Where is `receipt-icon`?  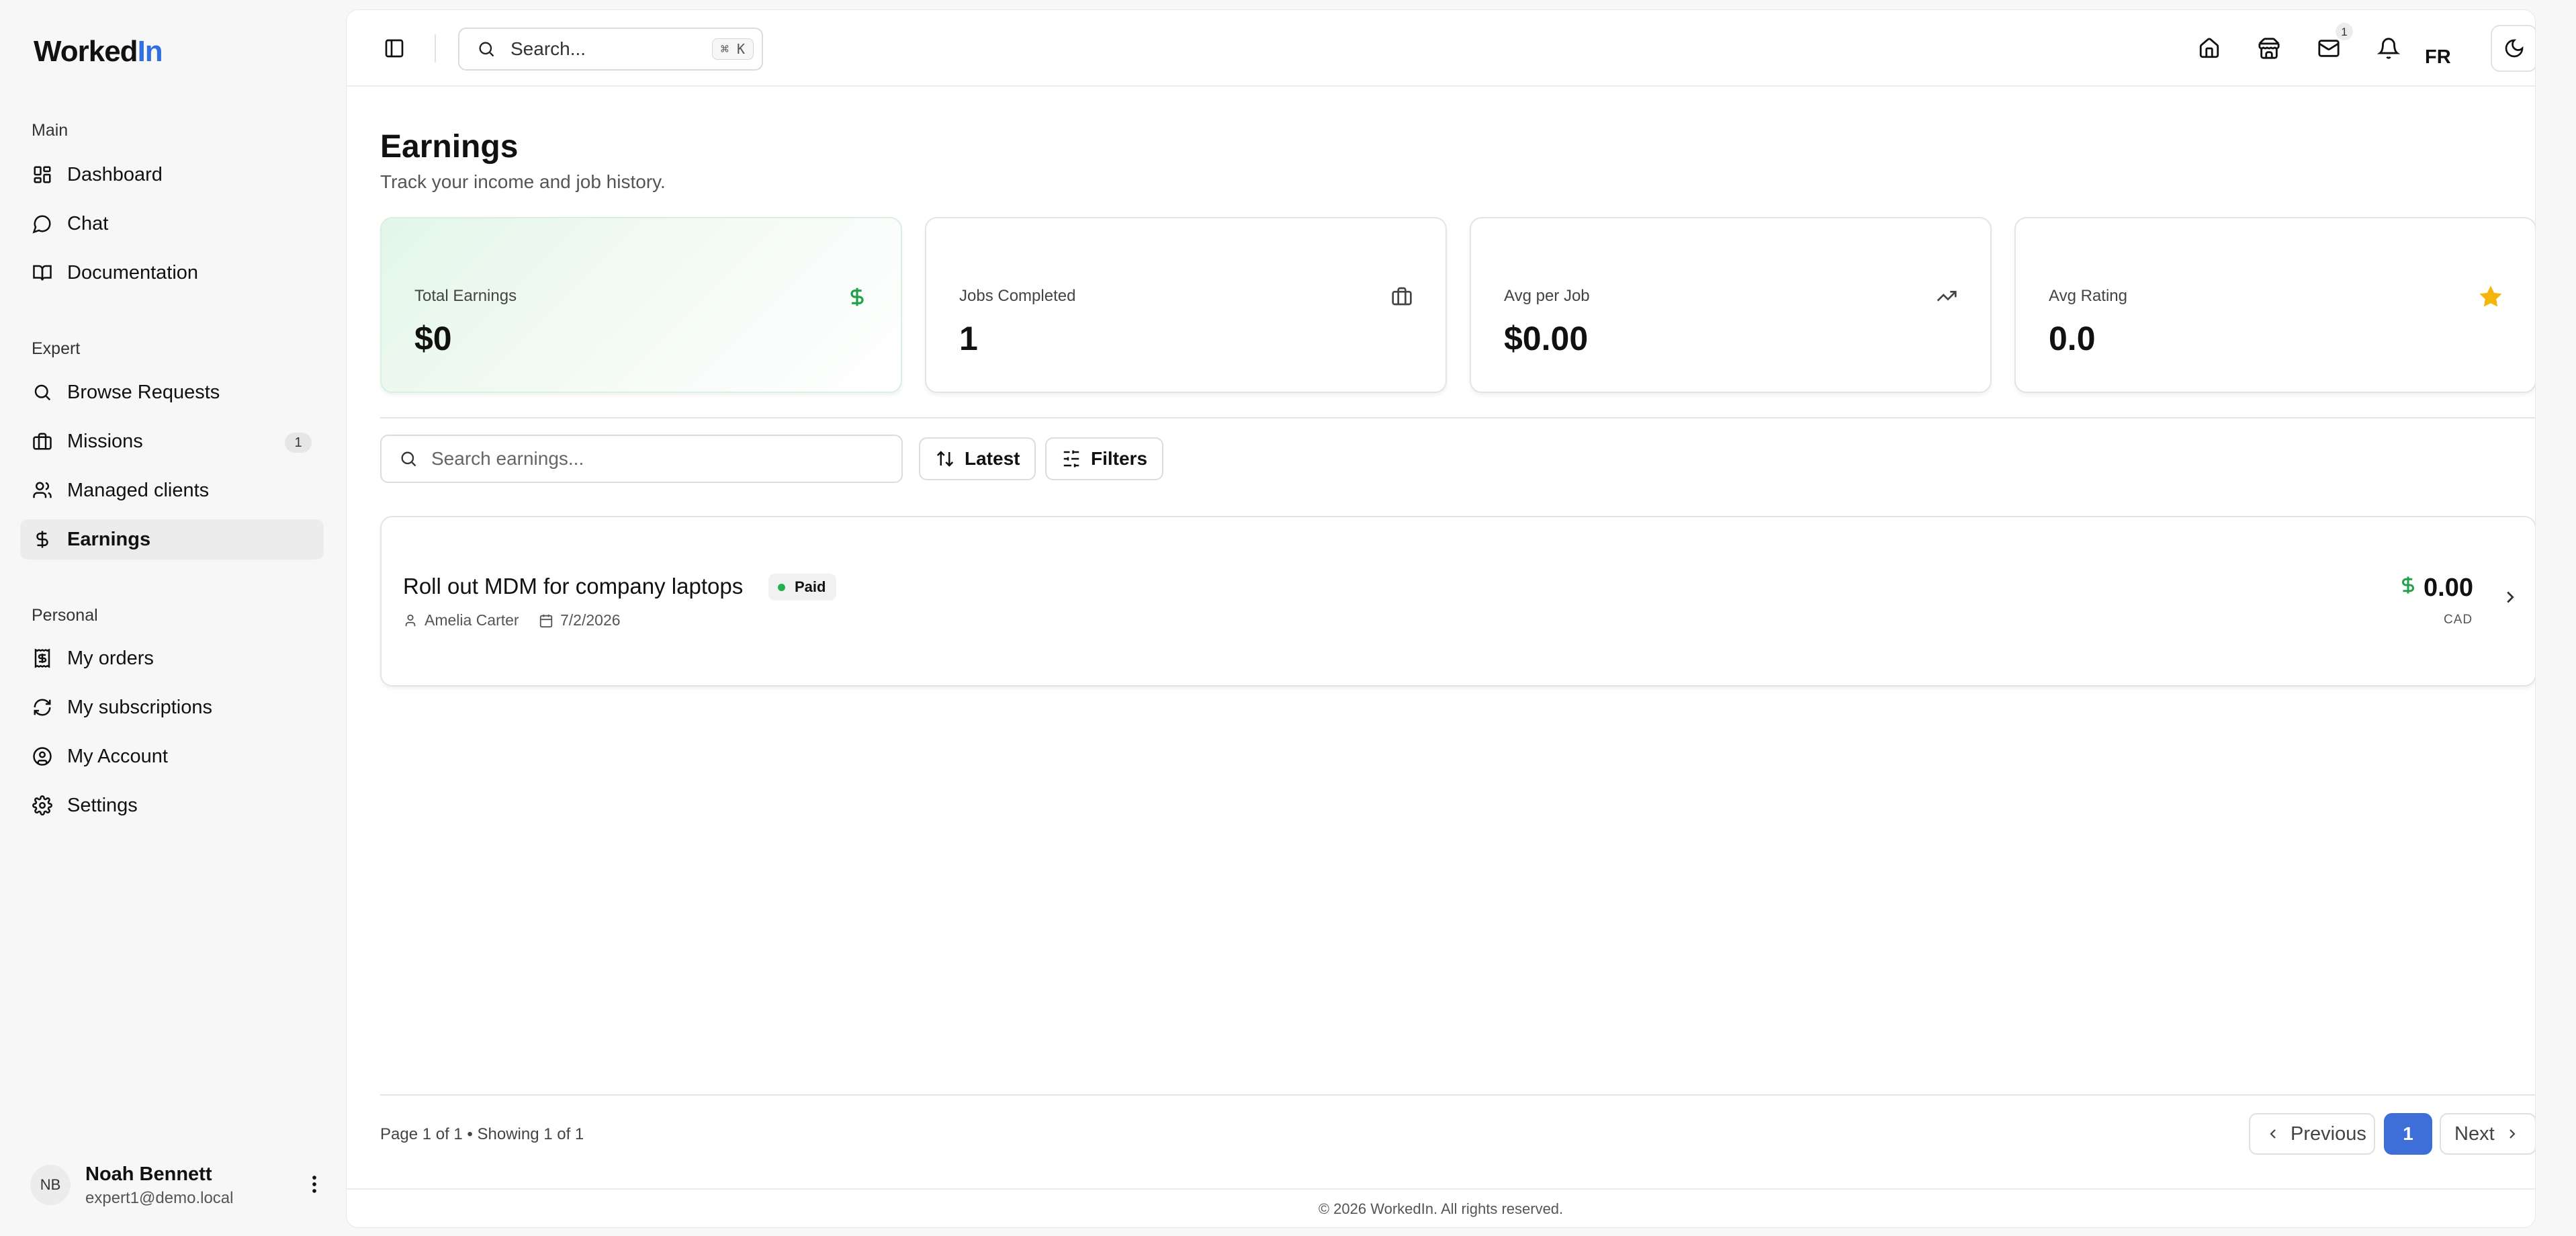
receipt-icon is located at coordinates (42, 658).